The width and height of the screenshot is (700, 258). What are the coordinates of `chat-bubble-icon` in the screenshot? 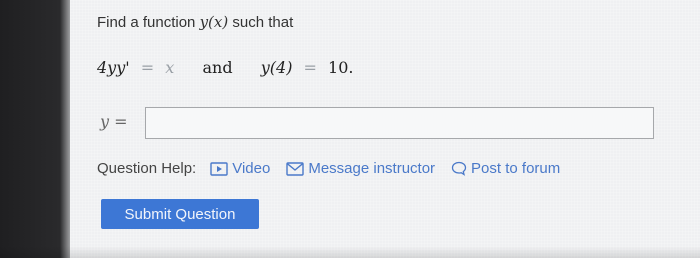 It's located at (459, 168).